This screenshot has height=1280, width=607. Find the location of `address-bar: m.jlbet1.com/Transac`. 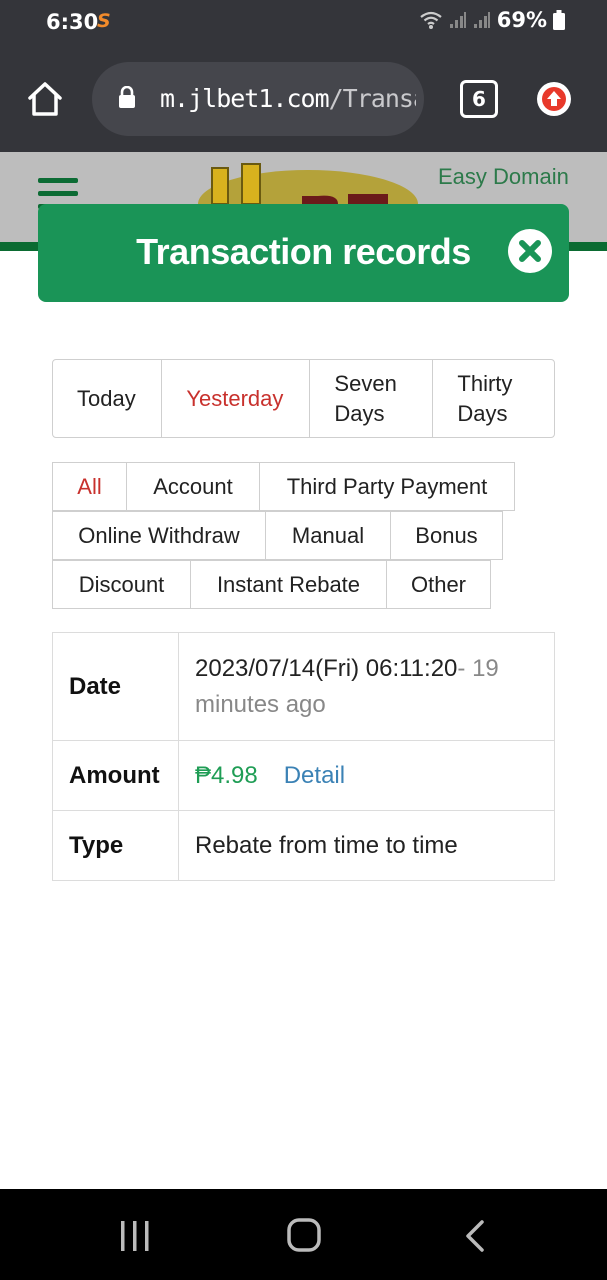

address-bar: m.jlbet1.com/Transac is located at coordinates (258, 99).